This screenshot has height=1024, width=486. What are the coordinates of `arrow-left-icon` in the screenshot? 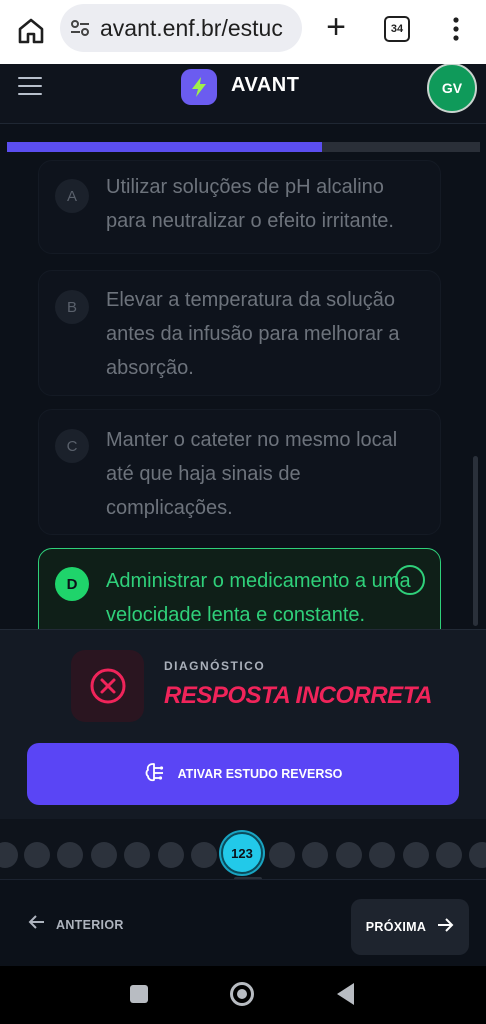 It's located at (37, 924).